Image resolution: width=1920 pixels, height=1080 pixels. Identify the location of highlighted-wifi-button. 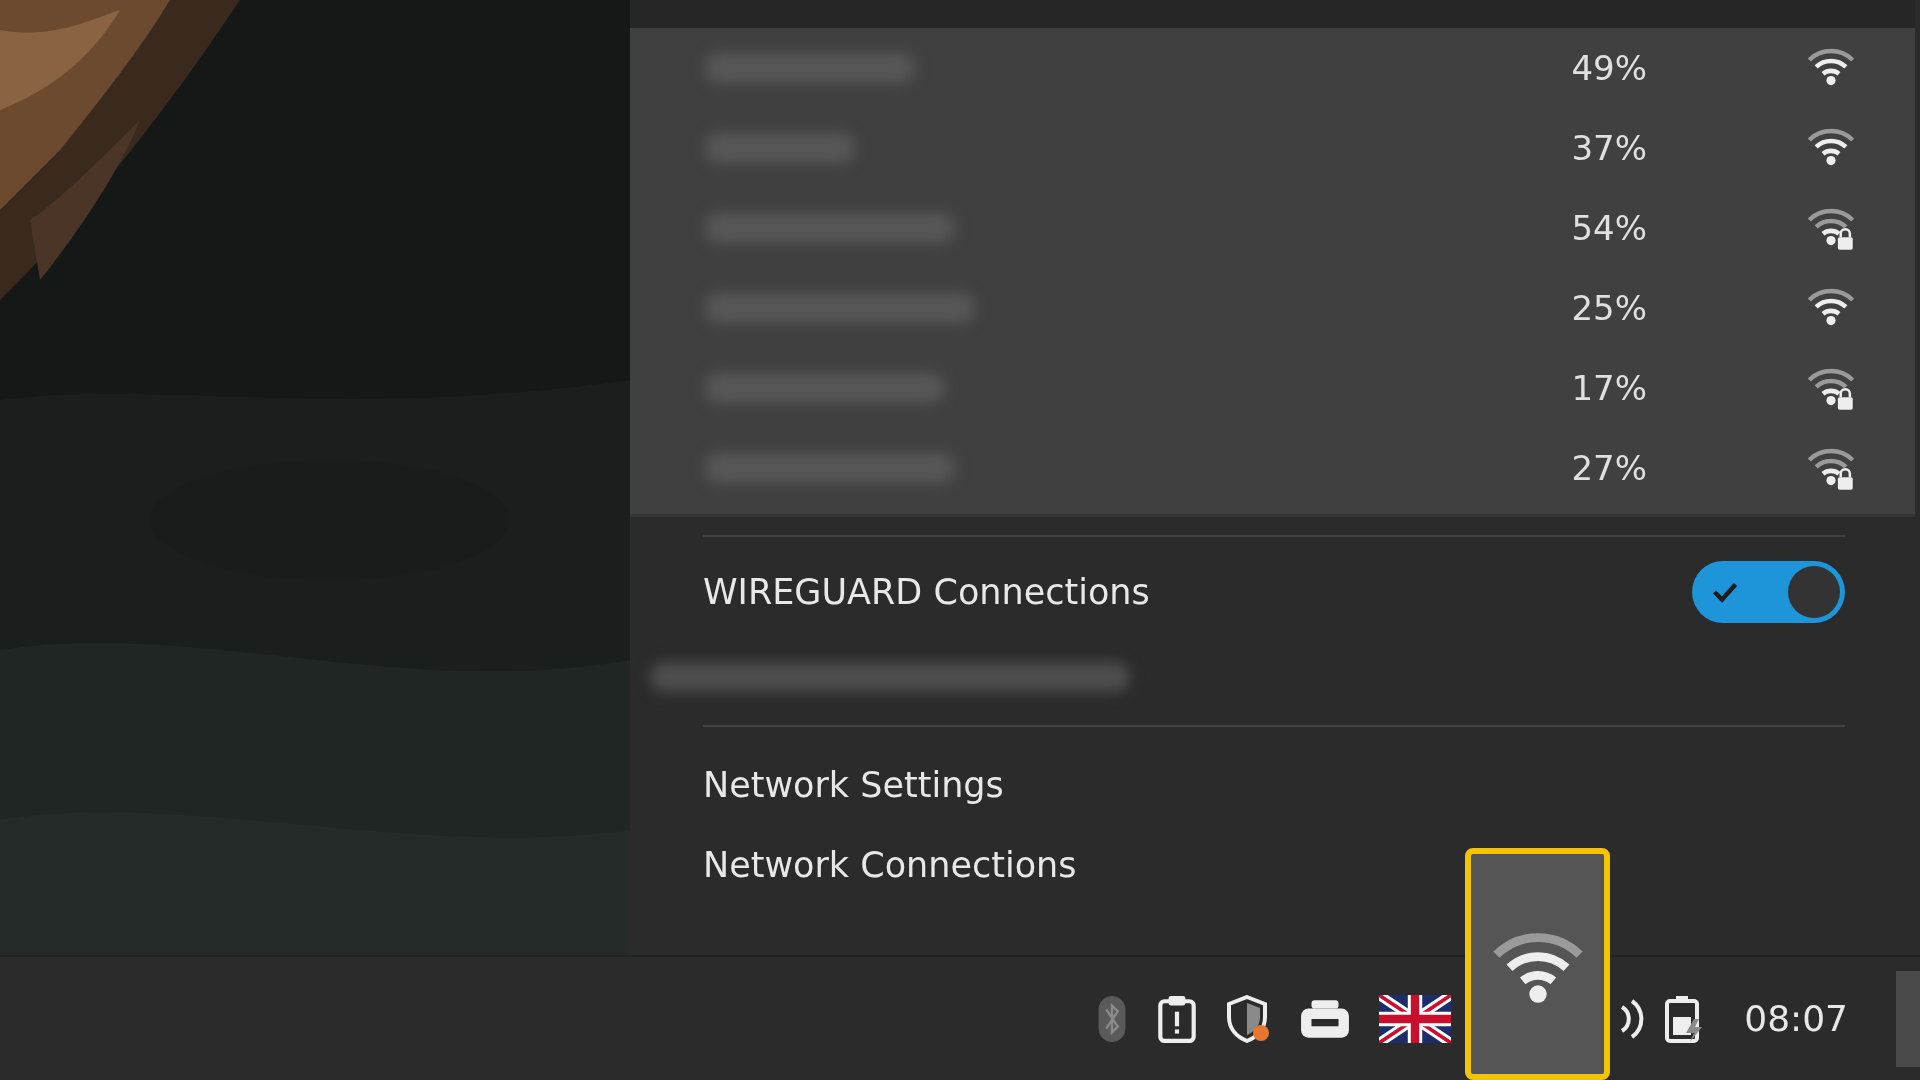
(1537, 964).